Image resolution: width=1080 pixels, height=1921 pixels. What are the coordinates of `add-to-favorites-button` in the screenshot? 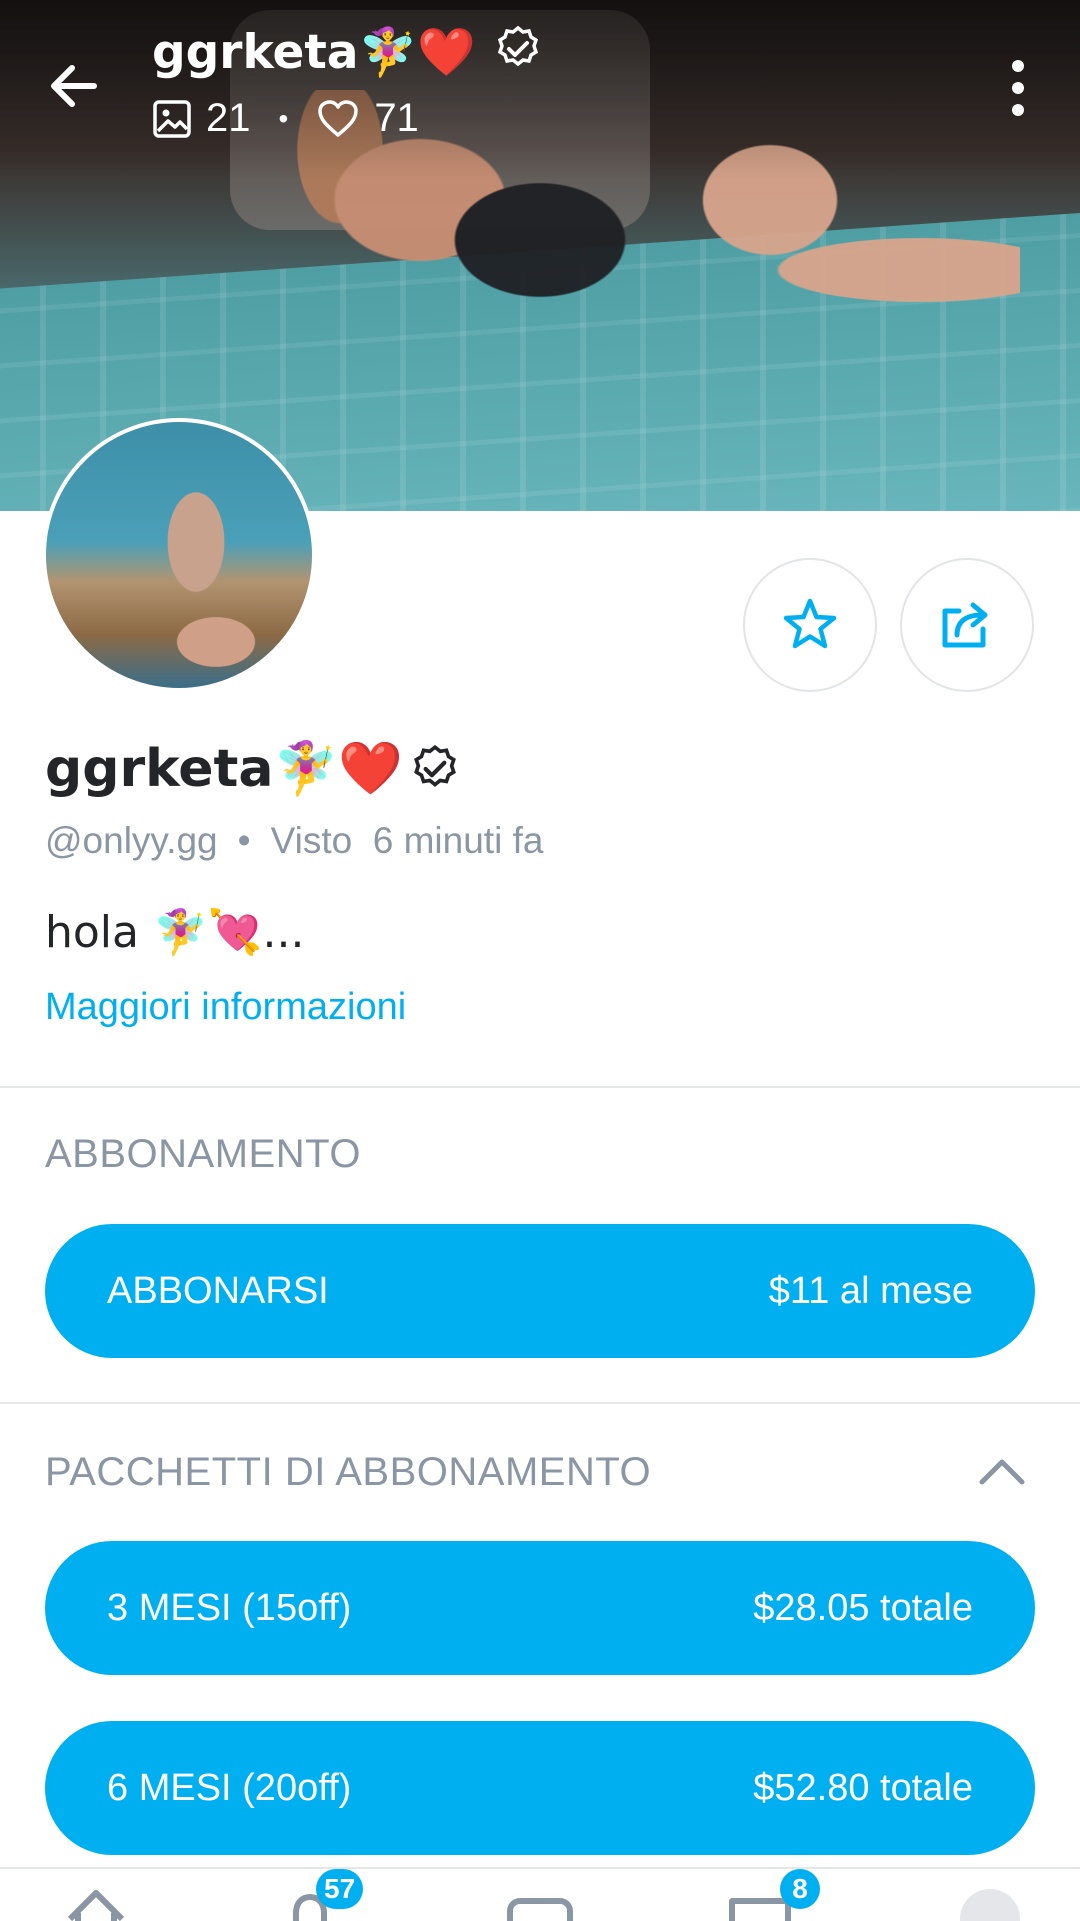 It's located at (810, 625).